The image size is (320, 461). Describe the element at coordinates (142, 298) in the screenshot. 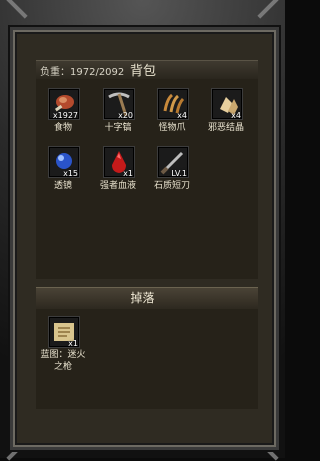

I see `drop-title: 掉落` at that location.